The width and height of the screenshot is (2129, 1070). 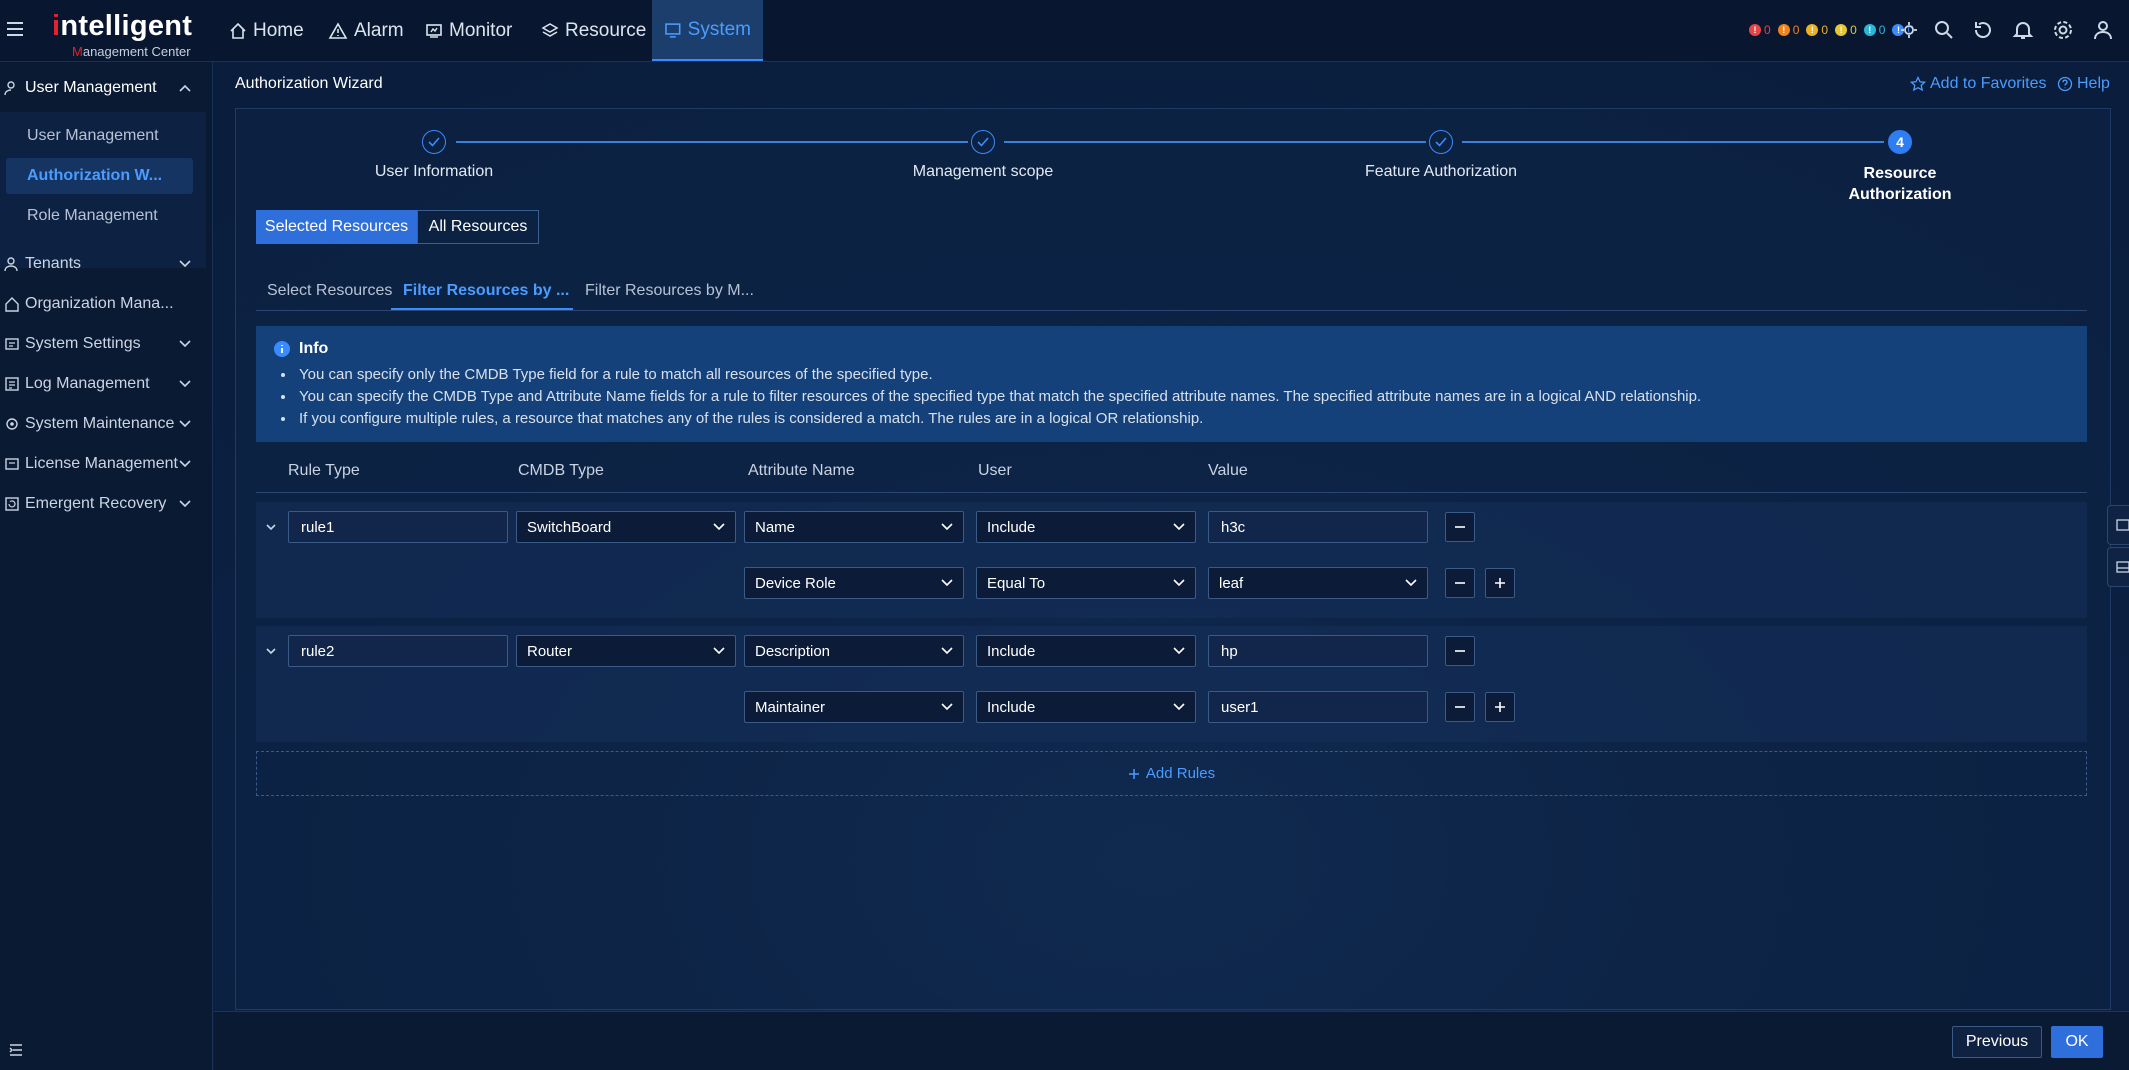 I want to click on rule-name-input: rule1, so click(x=398, y=527).